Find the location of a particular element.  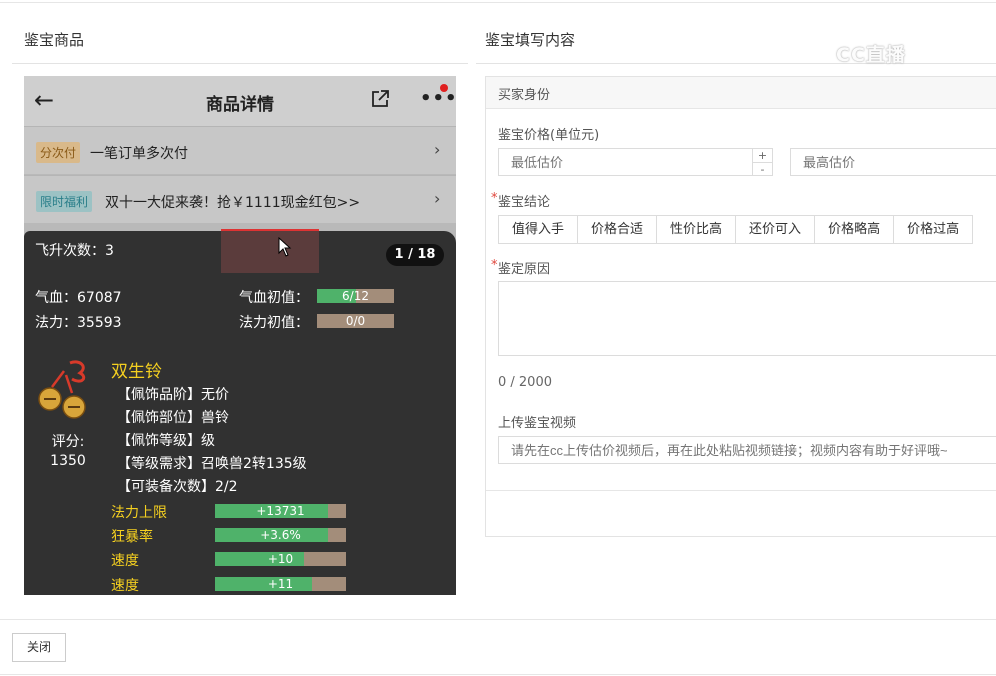

watermark-logo: CC直播 is located at coordinates (871, 55).